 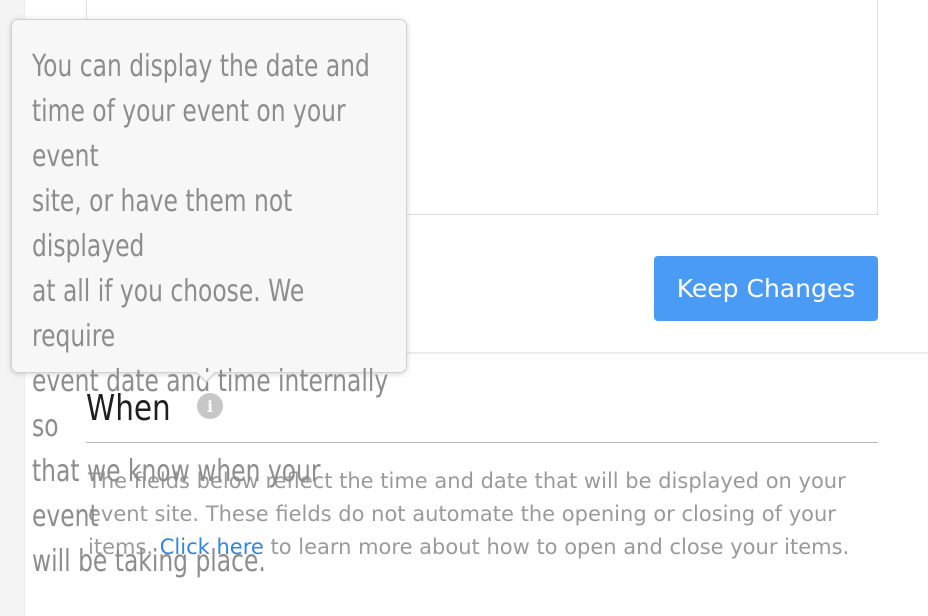 What do you see at coordinates (206, 376) in the screenshot?
I see `tooltip-arrow-fill` at bounding box center [206, 376].